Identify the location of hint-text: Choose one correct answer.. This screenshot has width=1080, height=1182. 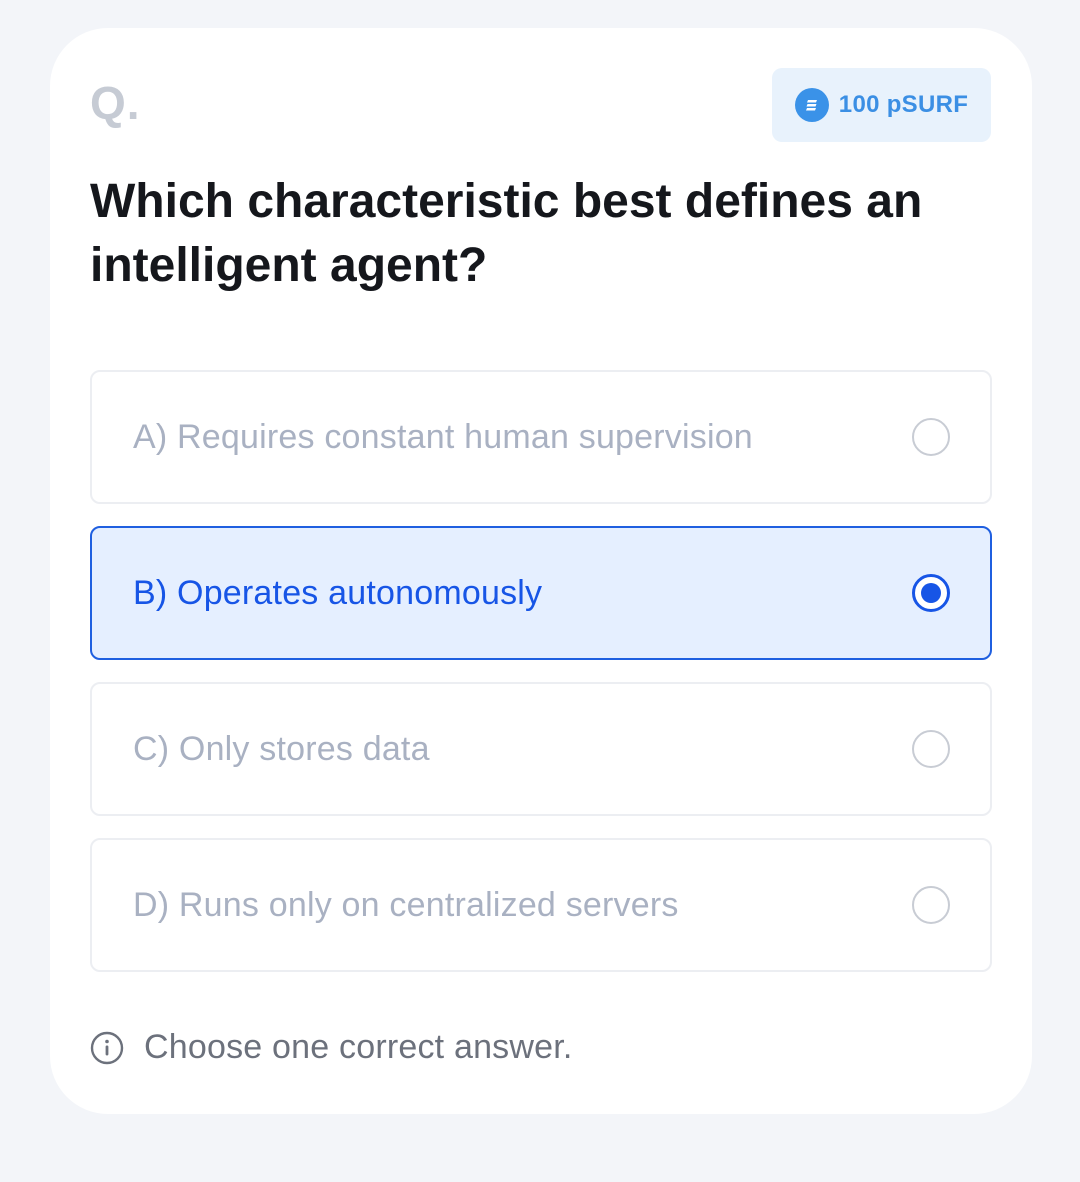
(358, 1047).